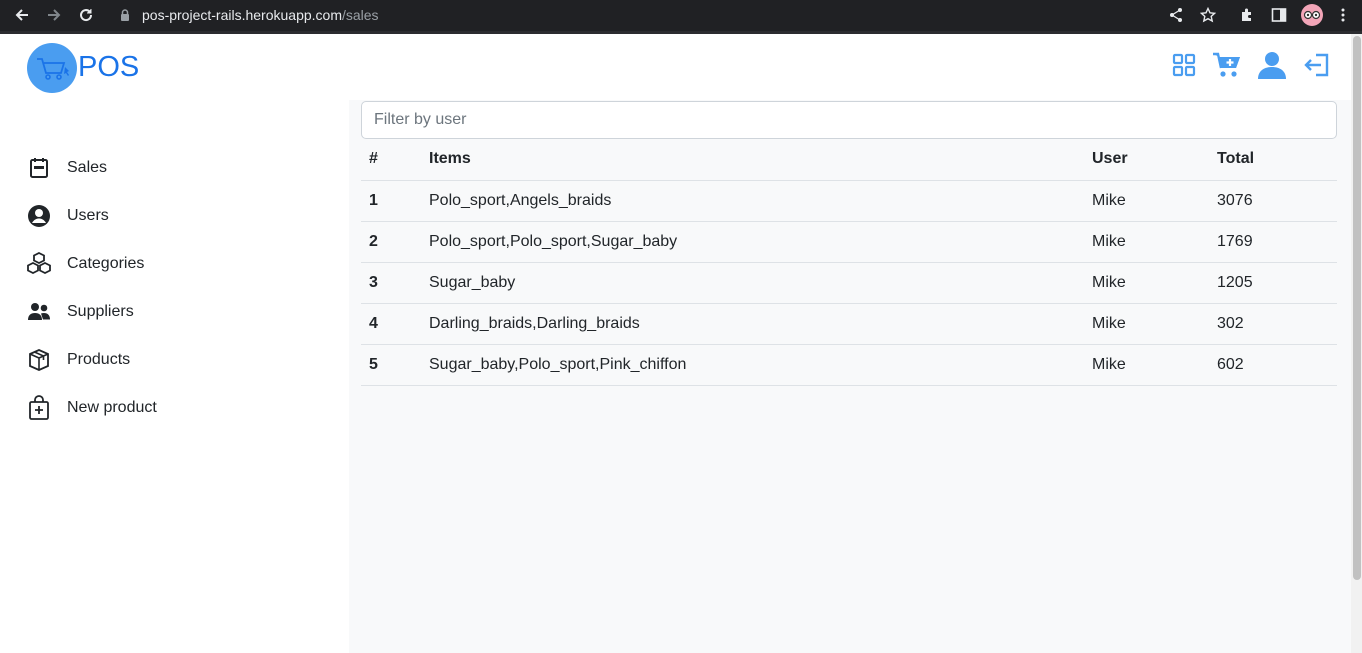  What do you see at coordinates (1176, 15) in the screenshot?
I see `share-icon` at bounding box center [1176, 15].